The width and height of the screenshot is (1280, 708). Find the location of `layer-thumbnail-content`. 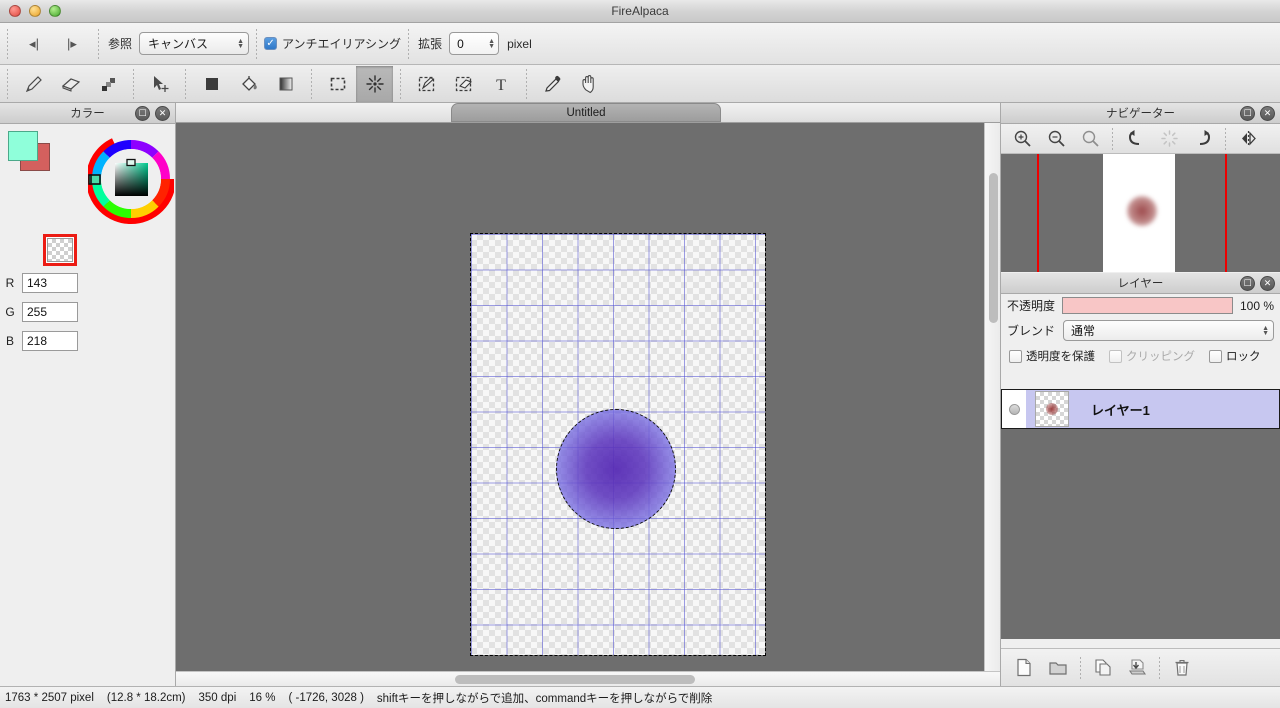

layer-thumbnail-content is located at coordinates (1052, 409).